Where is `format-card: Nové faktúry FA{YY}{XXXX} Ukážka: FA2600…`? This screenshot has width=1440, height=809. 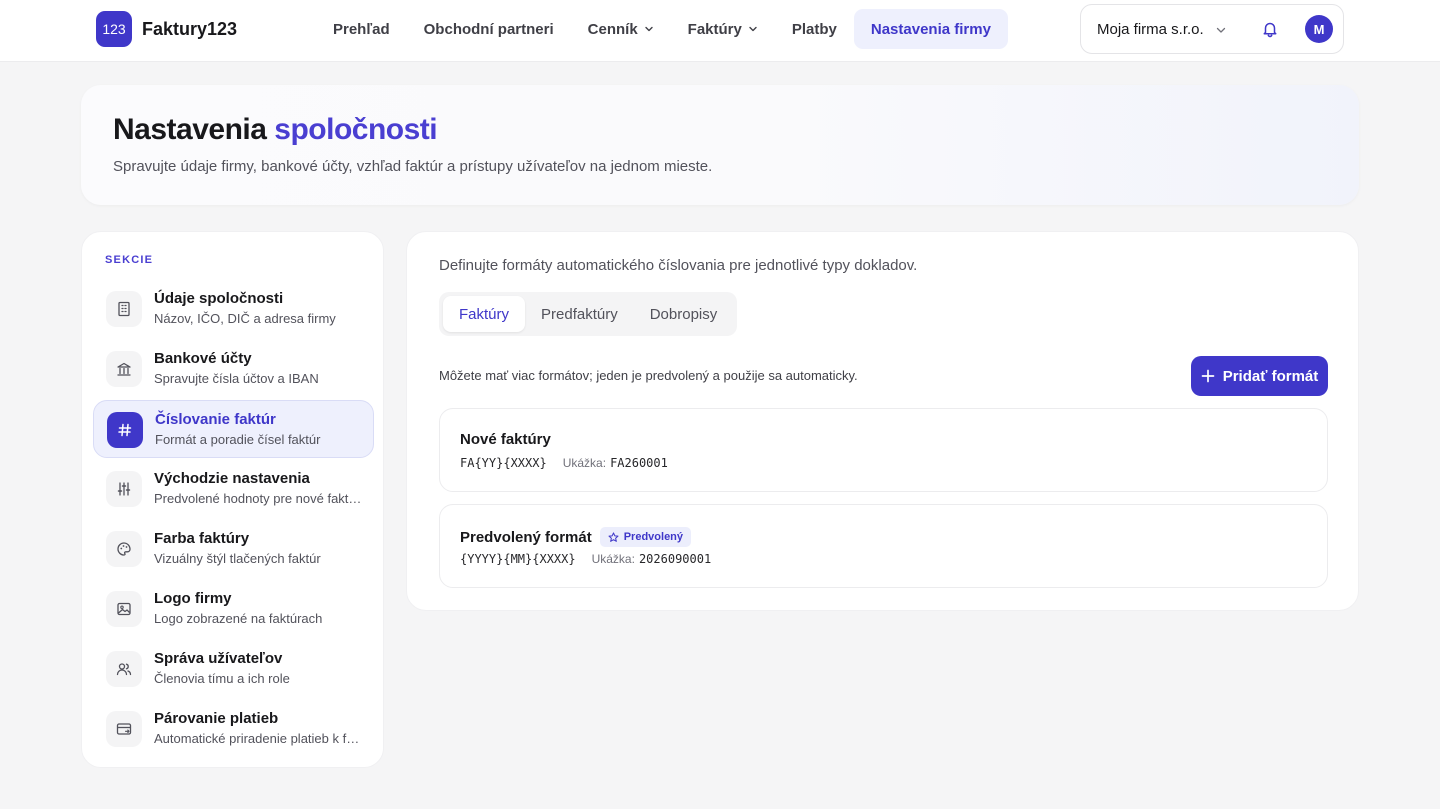 format-card: Nové faktúry FA{YY}{XXXX} Ukážka: FA2600… is located at coordinates (883, 450).